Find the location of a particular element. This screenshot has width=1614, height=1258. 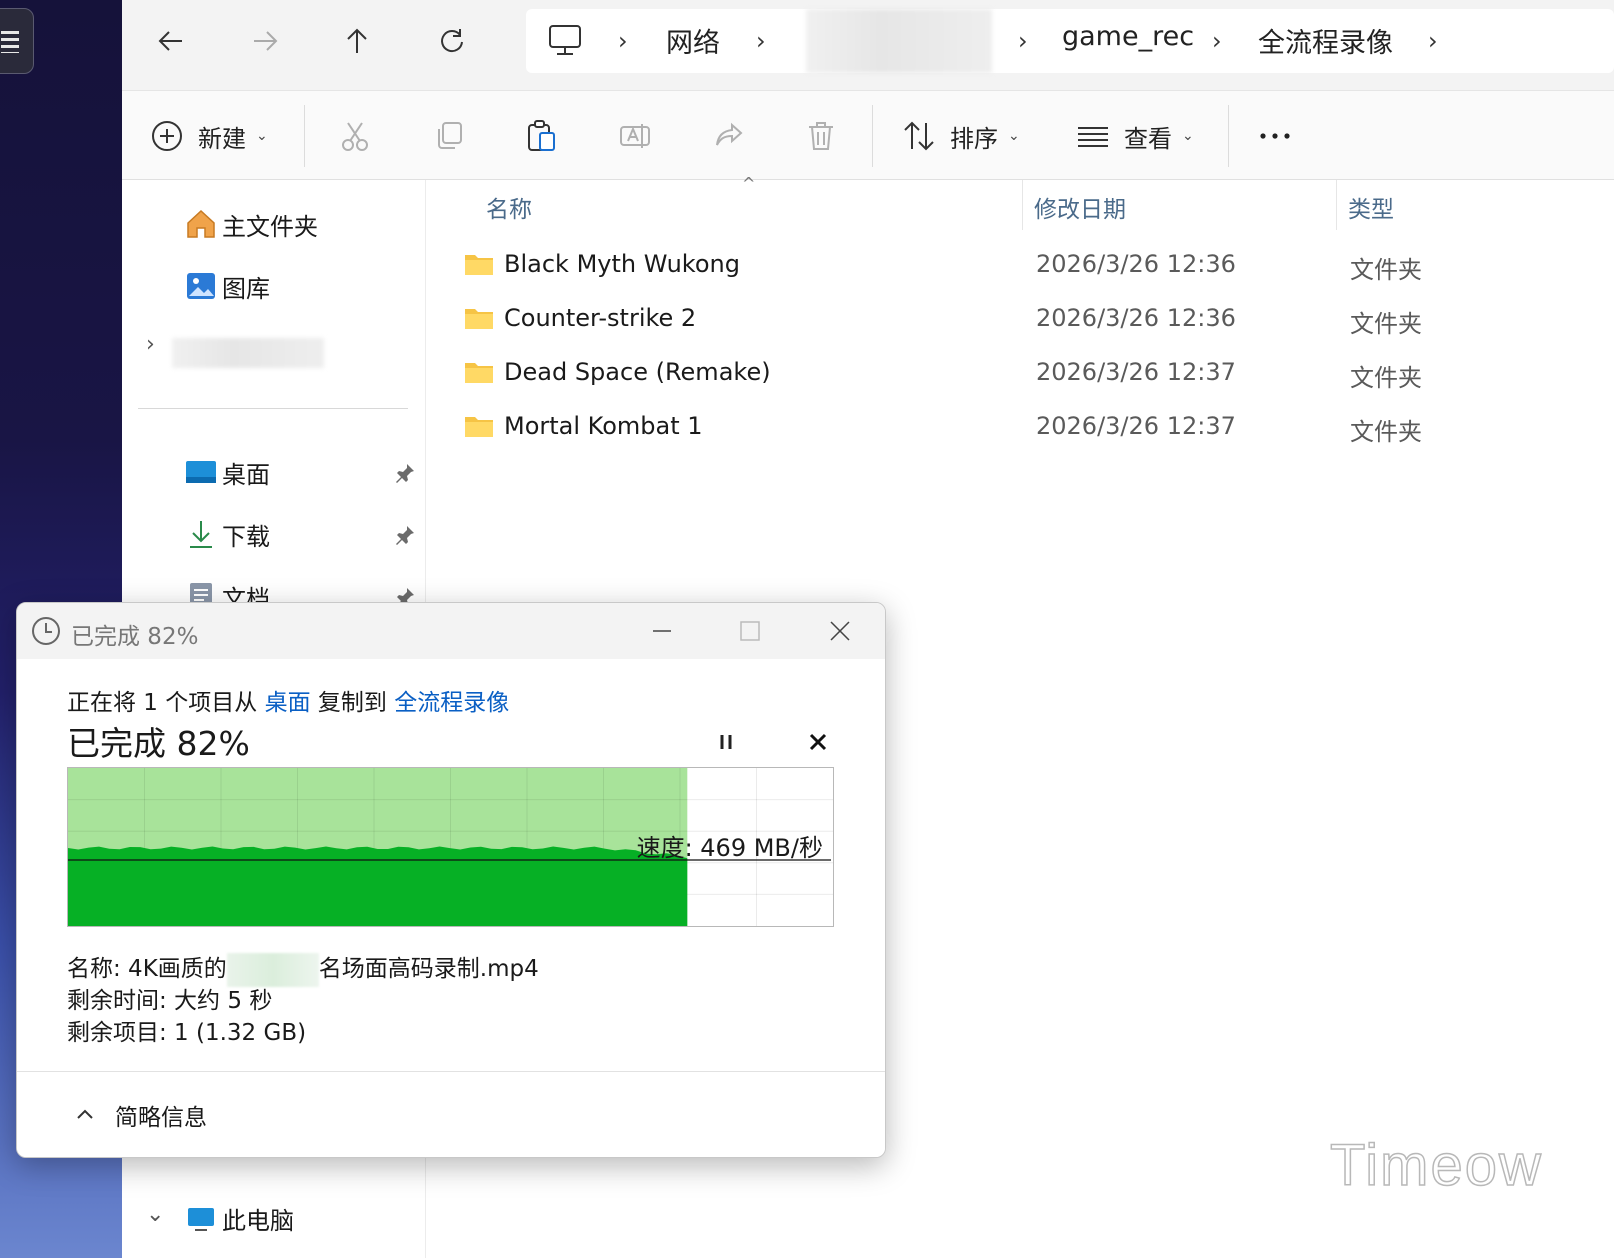

speed-area is located at coordinates (378, 886).